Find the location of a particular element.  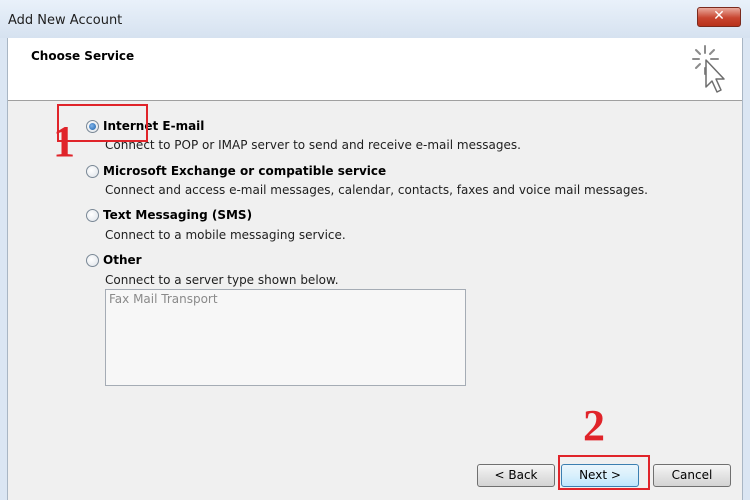

annotation-box-step2 is located at coordinates (604, 472).